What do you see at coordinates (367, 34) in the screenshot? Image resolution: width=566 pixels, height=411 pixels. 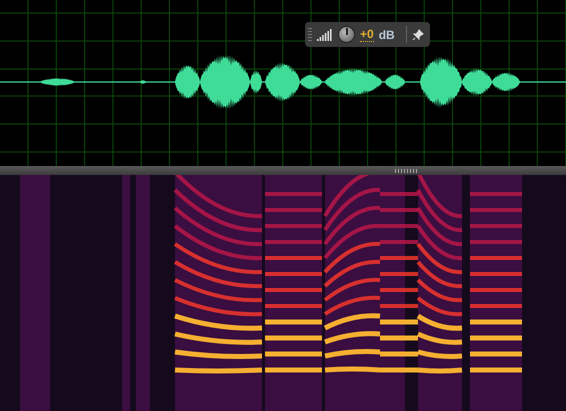 I see `gain-value: +0` at bounding box center [367, 34].